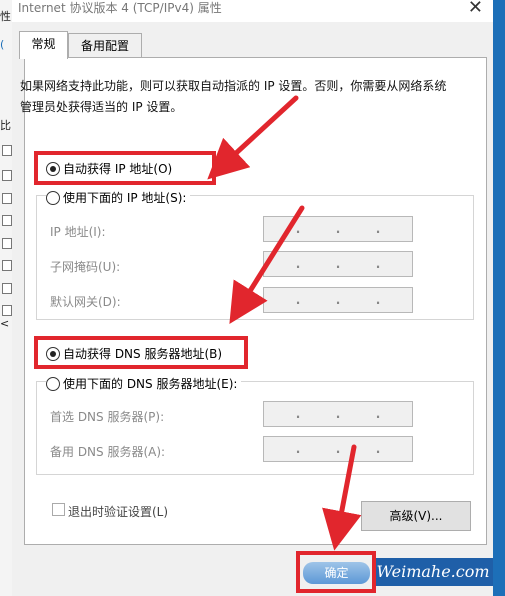 The image size is (505, 596). I want to click on default-gateway-label: 默认网关(D):, so click(85, 302).